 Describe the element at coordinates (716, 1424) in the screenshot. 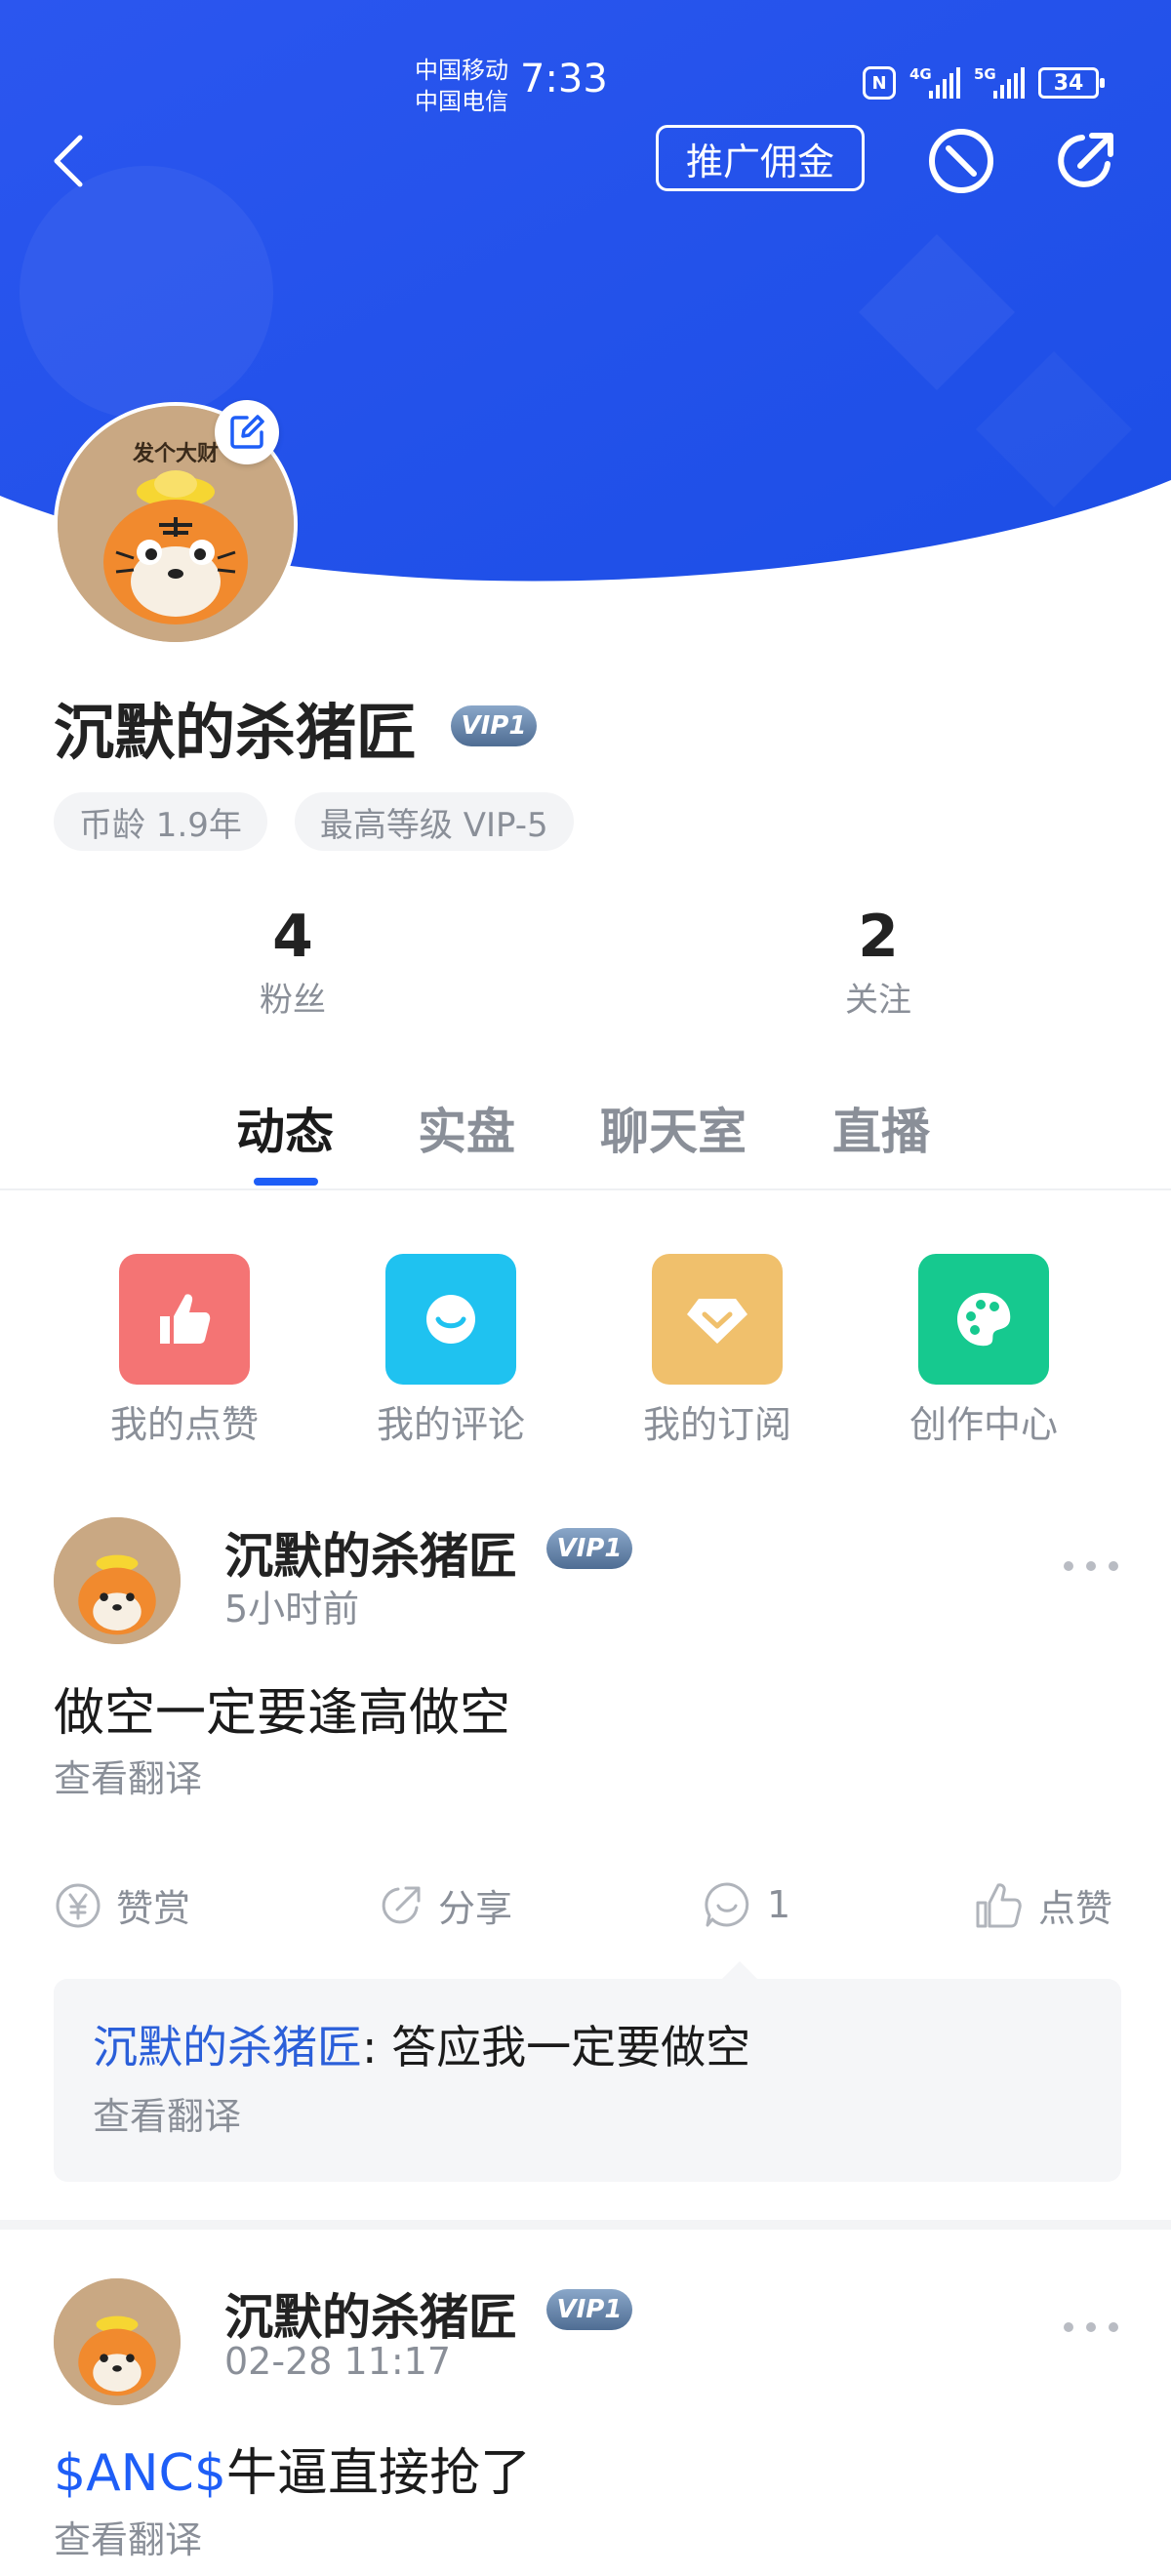

I see `my-subscriptions-label: 我的订阅` at that location.